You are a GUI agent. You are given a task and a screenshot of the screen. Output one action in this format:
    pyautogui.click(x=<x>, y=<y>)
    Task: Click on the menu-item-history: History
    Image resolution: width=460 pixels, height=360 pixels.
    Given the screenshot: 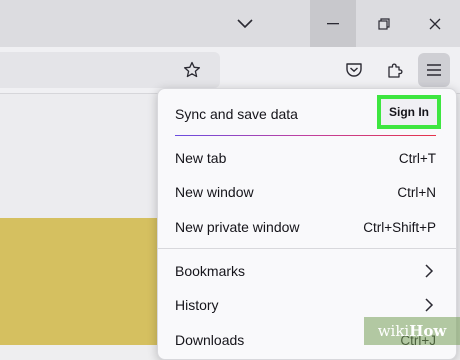 What is the action you would take?
    pyautogui.click(x=305, y=305)
    